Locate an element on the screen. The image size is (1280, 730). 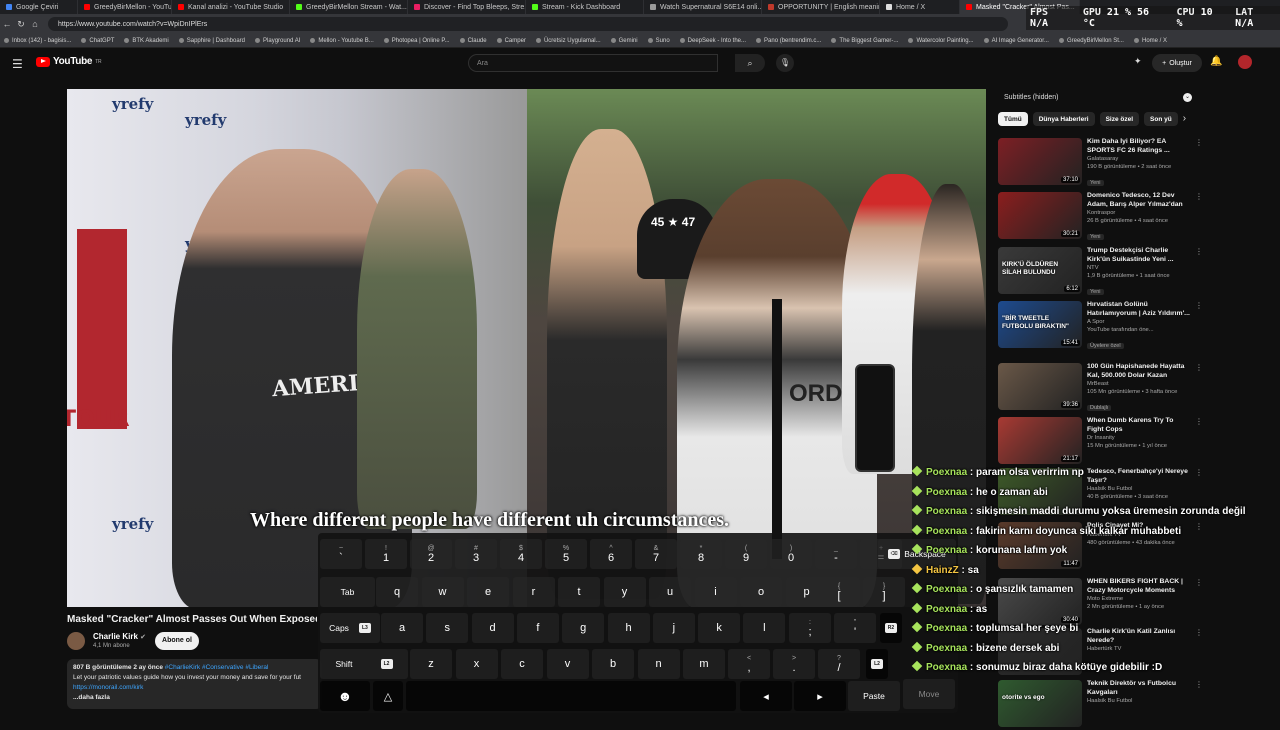
key-2: @2 is located at coordinates (431, 554).